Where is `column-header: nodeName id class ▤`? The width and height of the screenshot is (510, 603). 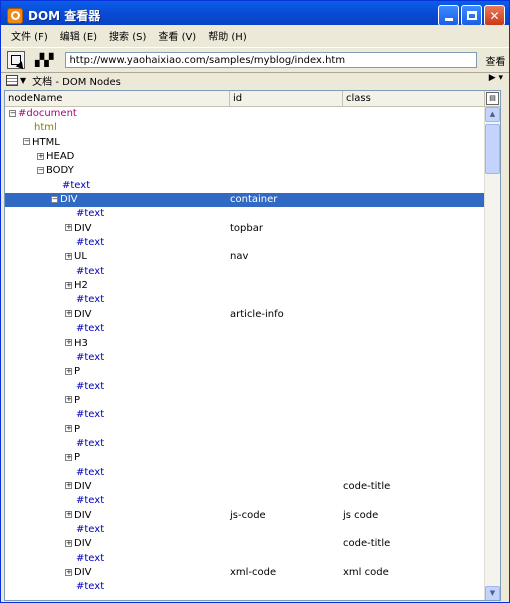 column-header: nodeName id class ▤ is located at coordinates (252, 99).